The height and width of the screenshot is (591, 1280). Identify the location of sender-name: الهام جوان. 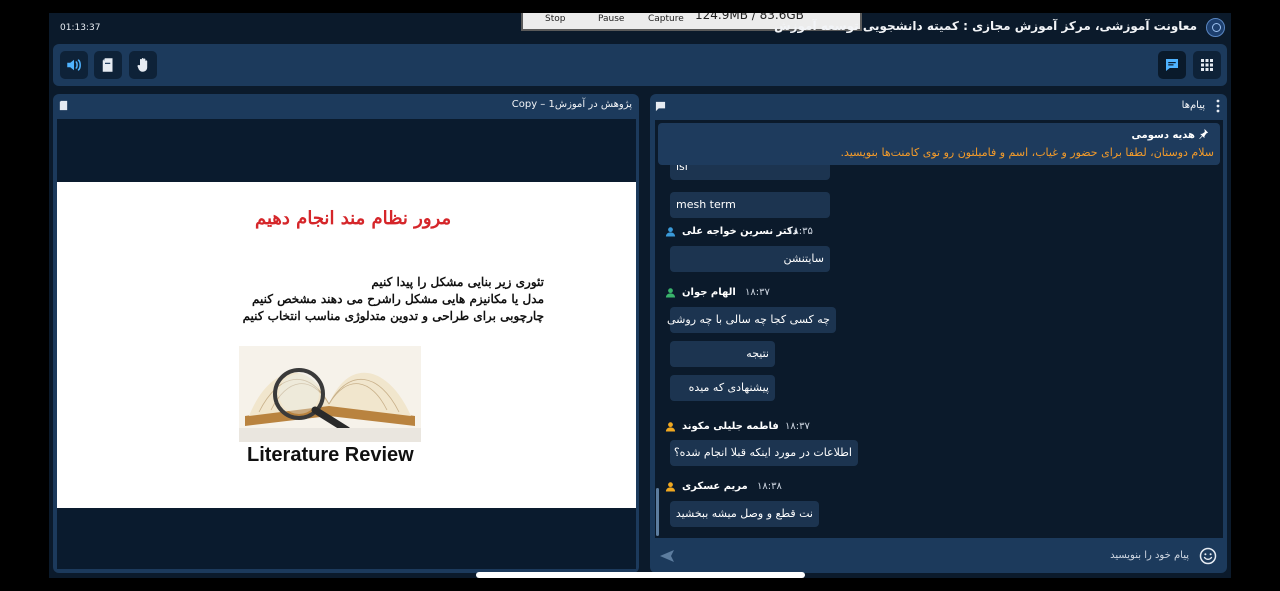
(709, 292).